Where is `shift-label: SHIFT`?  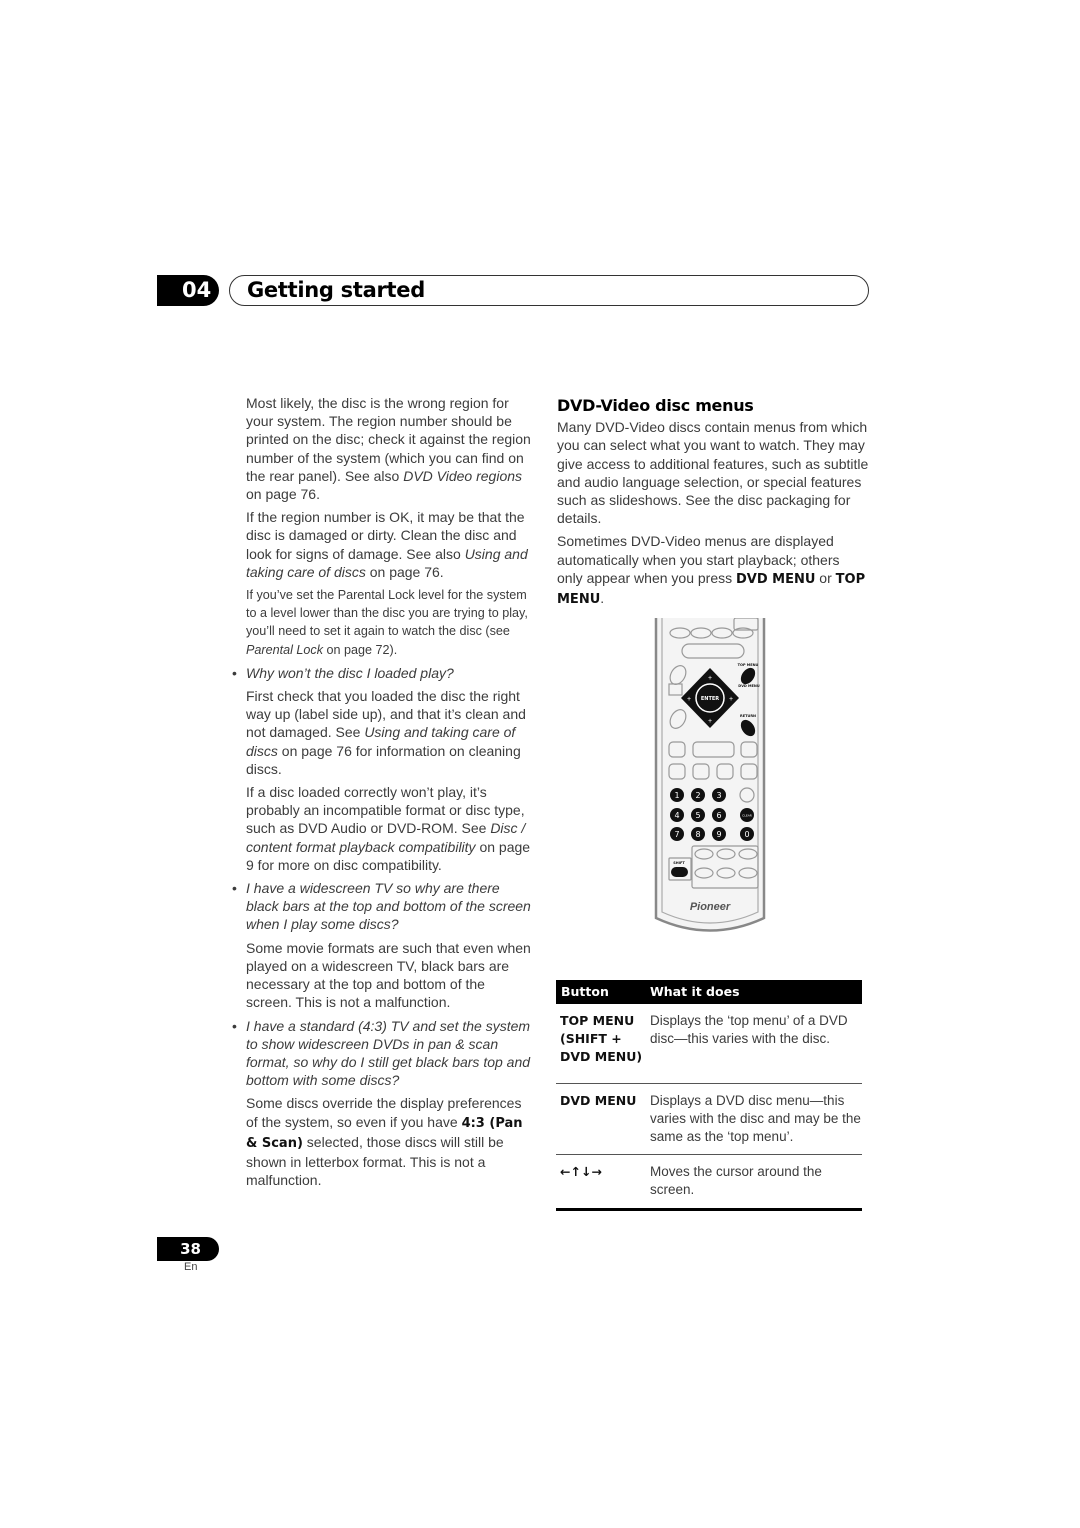
shift-label: SHIFT is located at coordinates (679, 863).